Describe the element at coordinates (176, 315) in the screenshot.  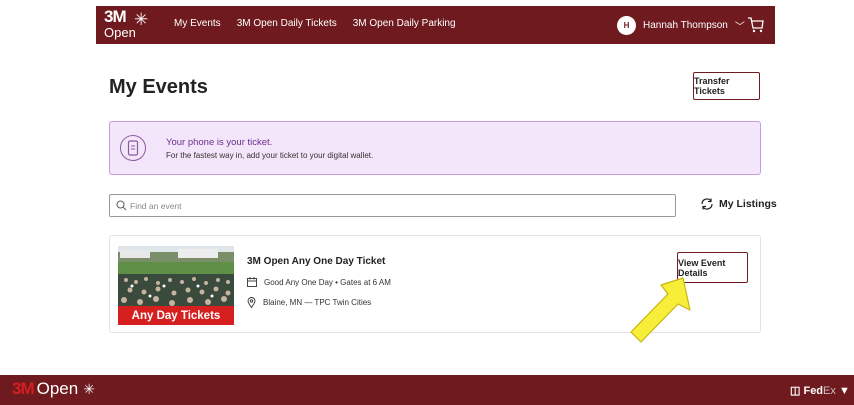
I see `any-day-tickets-badge: Any Day Tickets` at that location.